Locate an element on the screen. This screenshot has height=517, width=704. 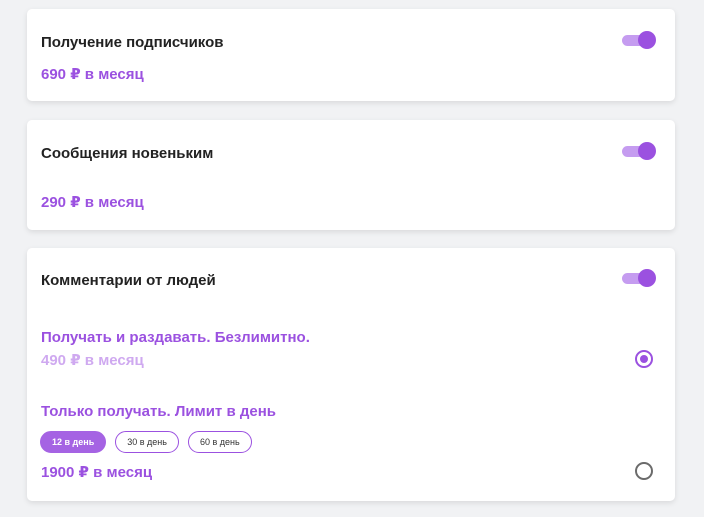
option-unlimited-price: 490 ₽ в месяц is located at coordinates (92, 360).